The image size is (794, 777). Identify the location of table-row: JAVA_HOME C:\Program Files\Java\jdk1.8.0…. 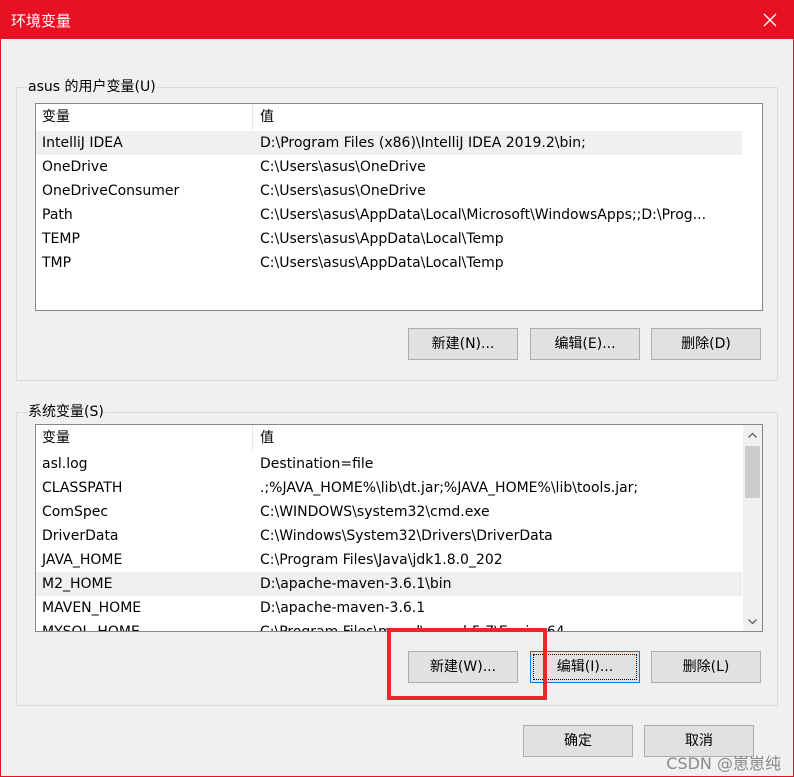
(389, 560).